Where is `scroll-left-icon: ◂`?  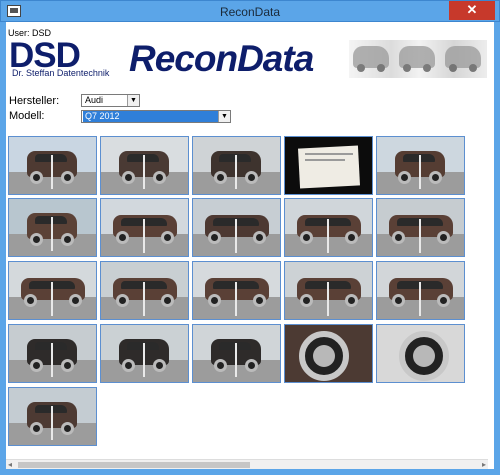
scroll-left-icon: ◂ is located at coordinates (10, 464).